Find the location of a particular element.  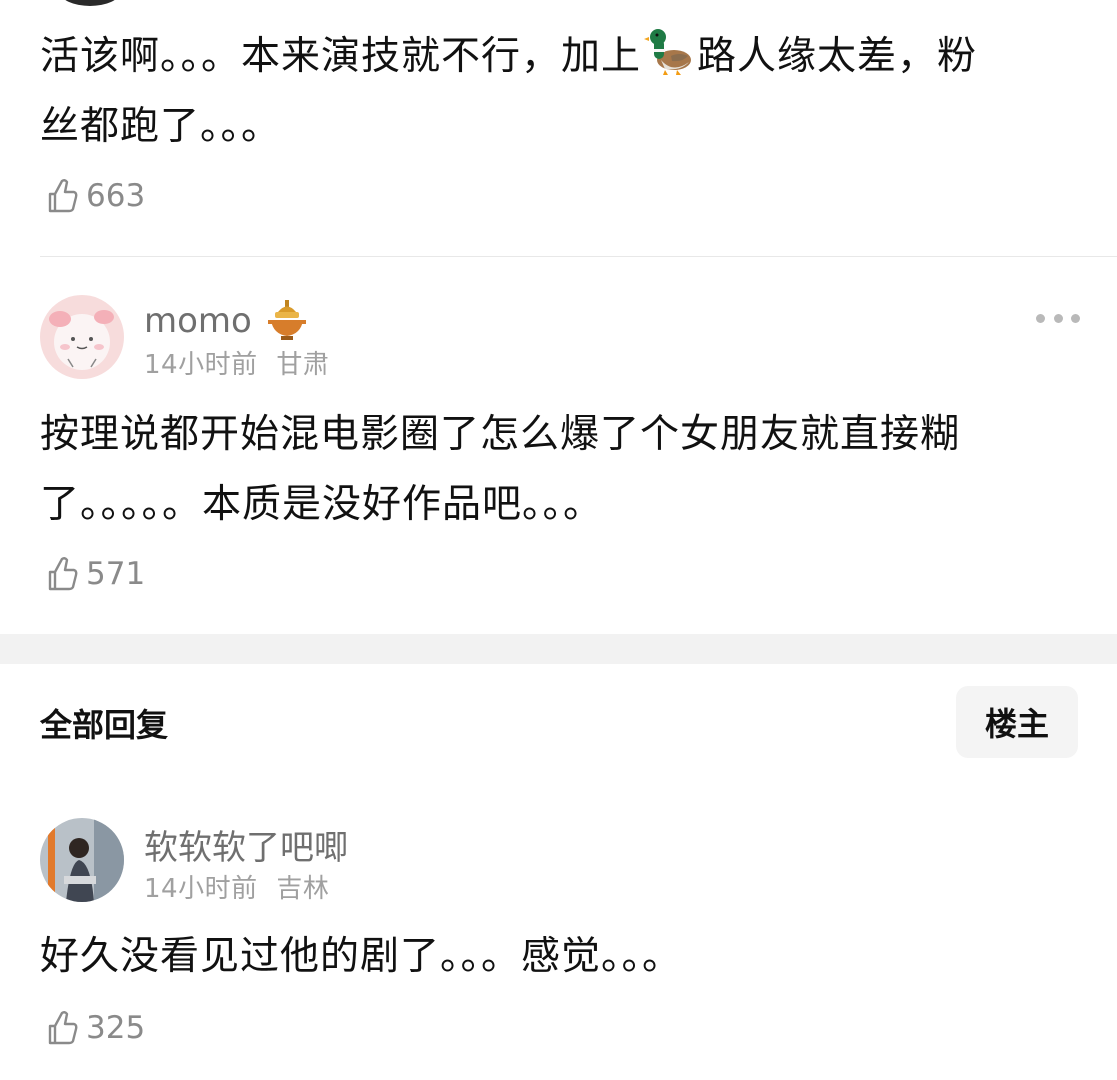

previous-avatar-sliver is located at coordinates (90, 3).